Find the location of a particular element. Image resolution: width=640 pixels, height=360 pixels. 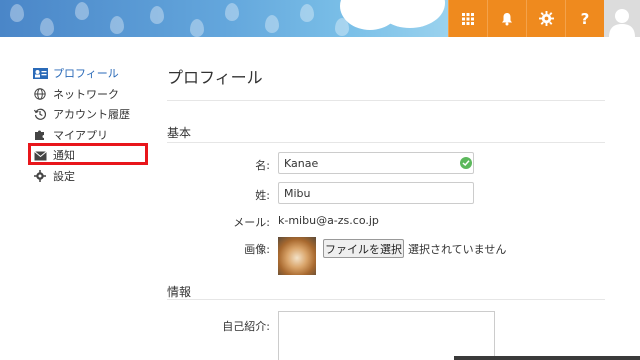

globe-icon is located at coordinates (40, 94).